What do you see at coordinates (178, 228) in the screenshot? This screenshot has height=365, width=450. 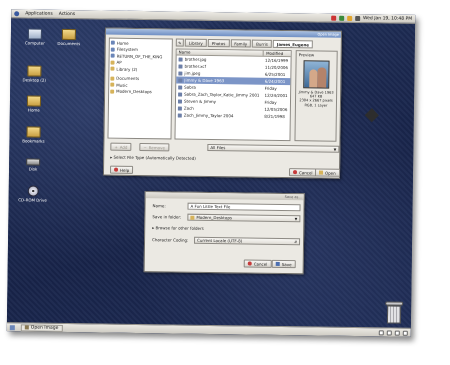 I see `browse-expander: ▸ Browse for other folders` at bounding box center [178, 228].